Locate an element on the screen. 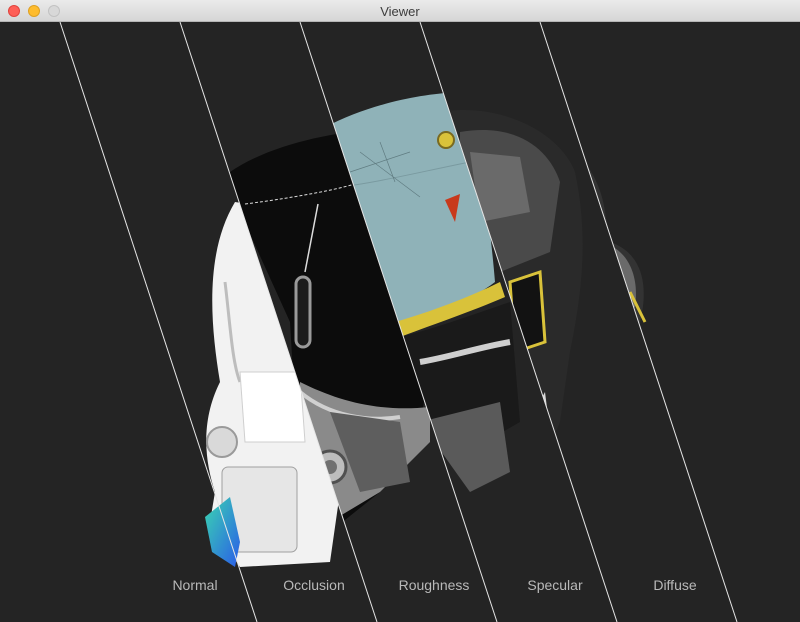 This screenshot has width=800, height=622. title-bar: Viewer is located at coordinates (400, 11).